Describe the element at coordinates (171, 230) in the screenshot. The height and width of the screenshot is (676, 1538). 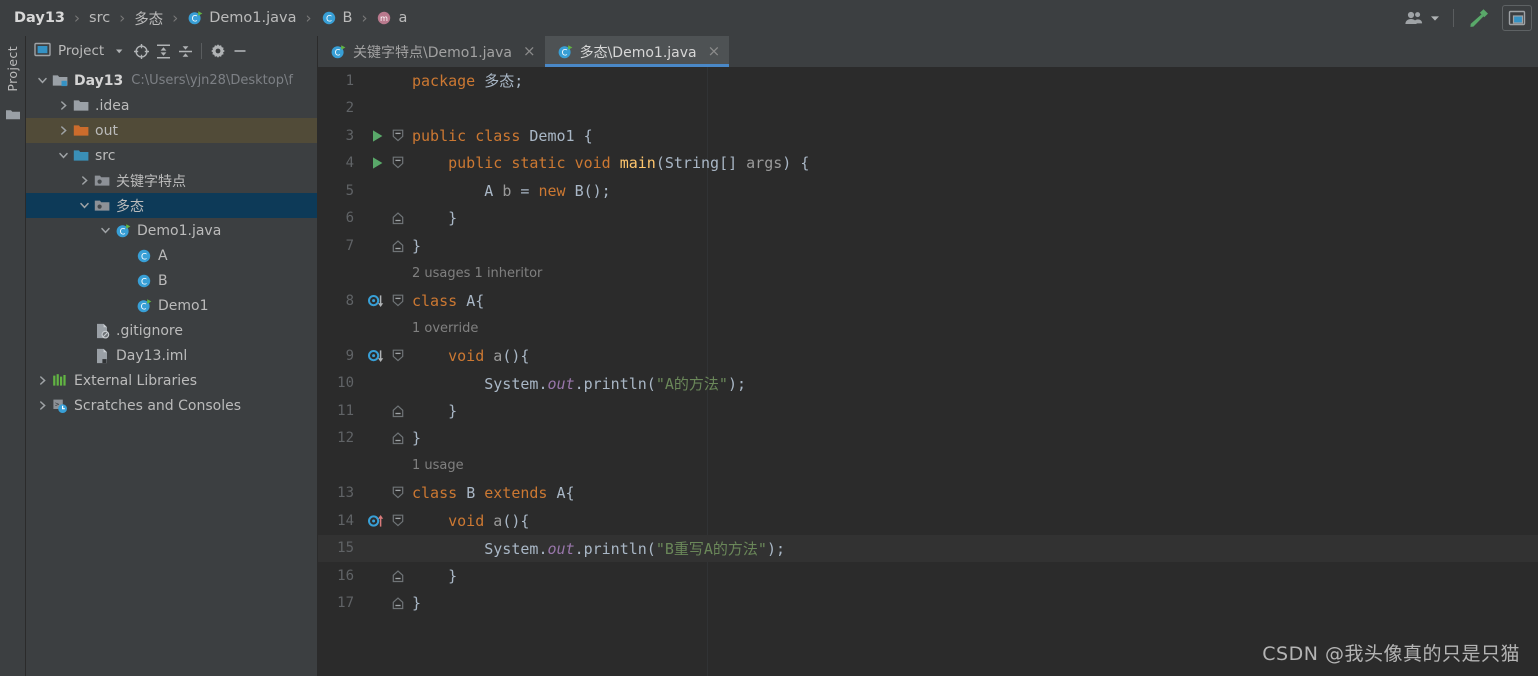
I see `tree-node-7: C Demo1.java` at that location.